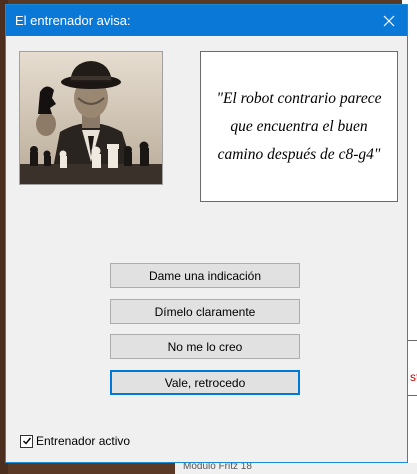 This screenshot has width=417, height=474. I want to click on coach-active-label: Entrenador activo, so click(83, 441).